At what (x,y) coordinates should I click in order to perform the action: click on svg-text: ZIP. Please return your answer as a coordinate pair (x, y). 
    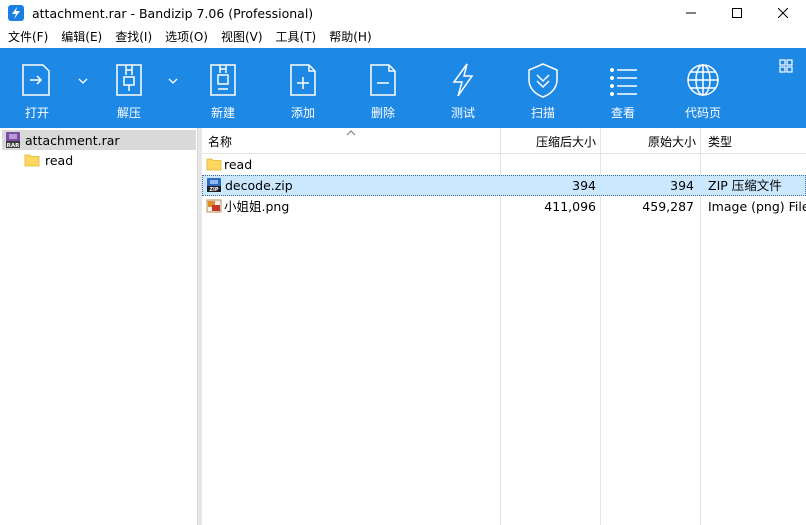
    Looking at the image, I should click on (213, 190).